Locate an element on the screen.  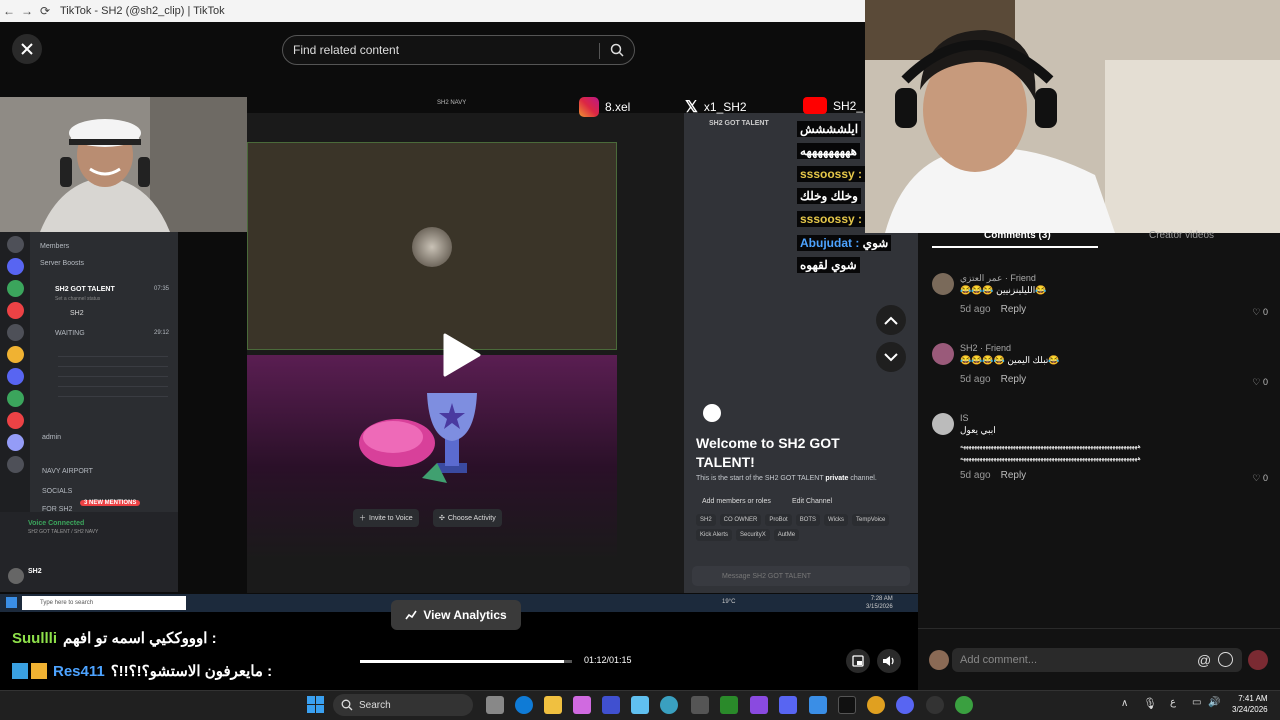
network-icon: ▭ is located at coordinates (1196, 702).